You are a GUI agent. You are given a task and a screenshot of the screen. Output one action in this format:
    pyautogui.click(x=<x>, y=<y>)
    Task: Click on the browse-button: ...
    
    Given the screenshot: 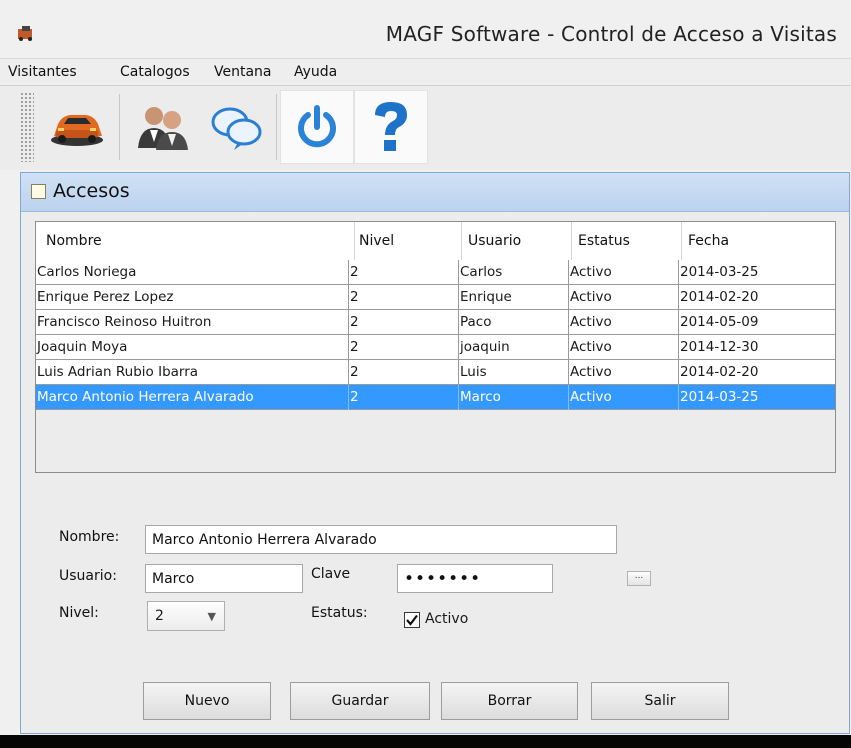 What is the action you would take?
    pyautogui.click(x=639, y=578)
    